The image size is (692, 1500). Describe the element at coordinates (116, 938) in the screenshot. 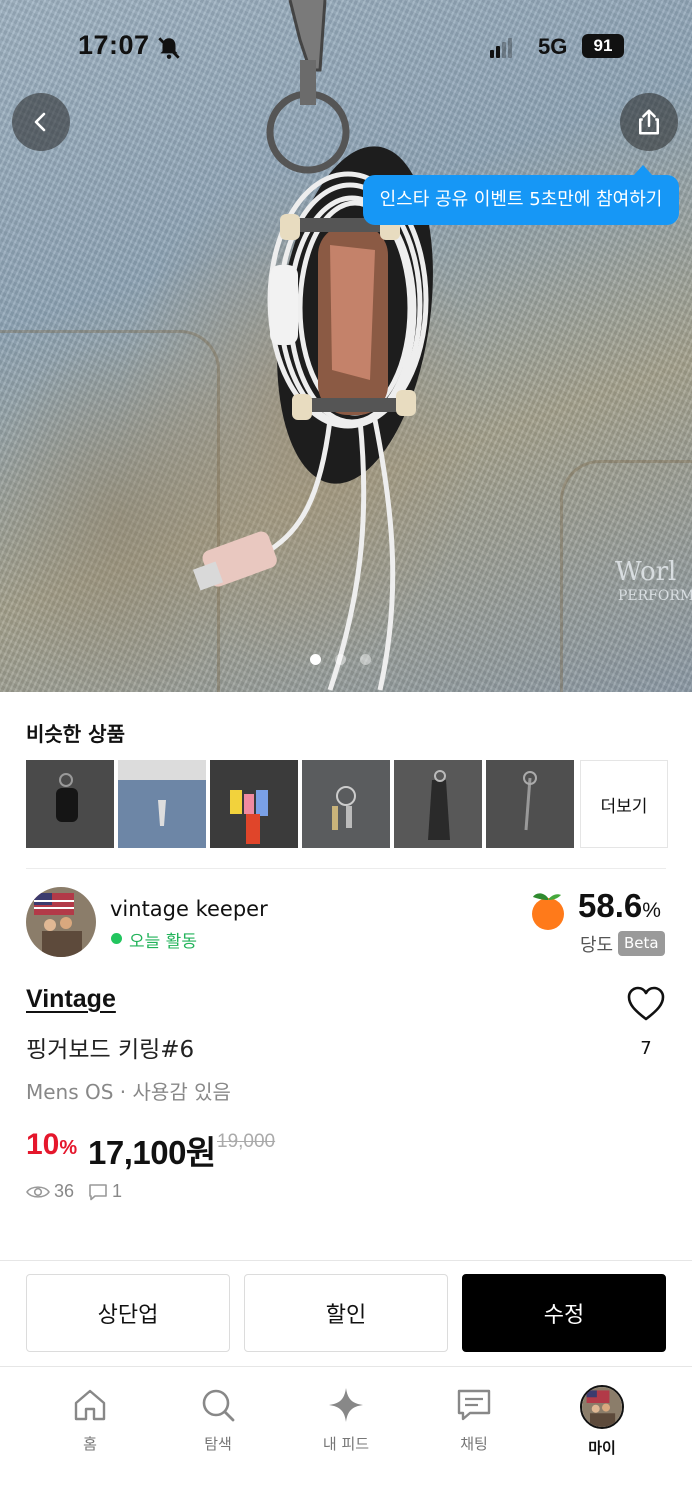

I see `activity-status-dot` at that location.